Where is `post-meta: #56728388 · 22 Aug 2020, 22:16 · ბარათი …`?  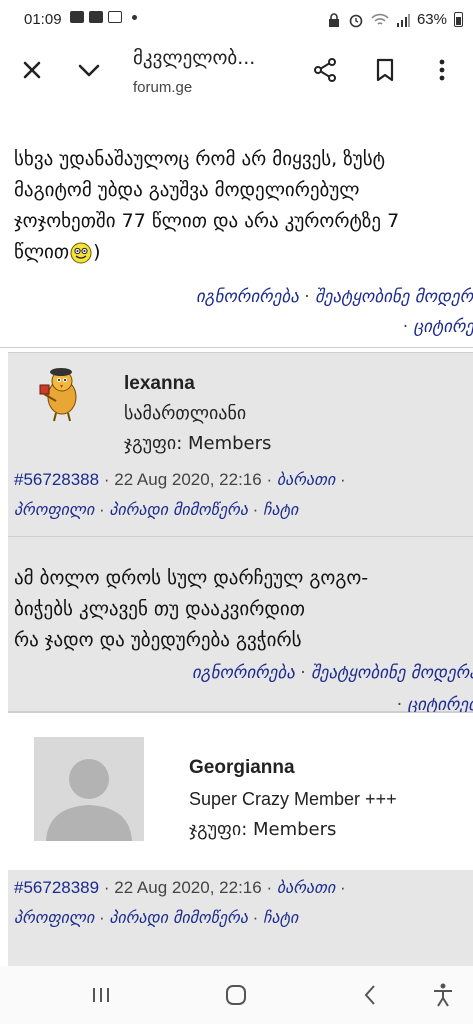
post-meta: #56728388 · 22 Aug 2020, 22:16 · ბარათი … is located at coordinates (240, 495).